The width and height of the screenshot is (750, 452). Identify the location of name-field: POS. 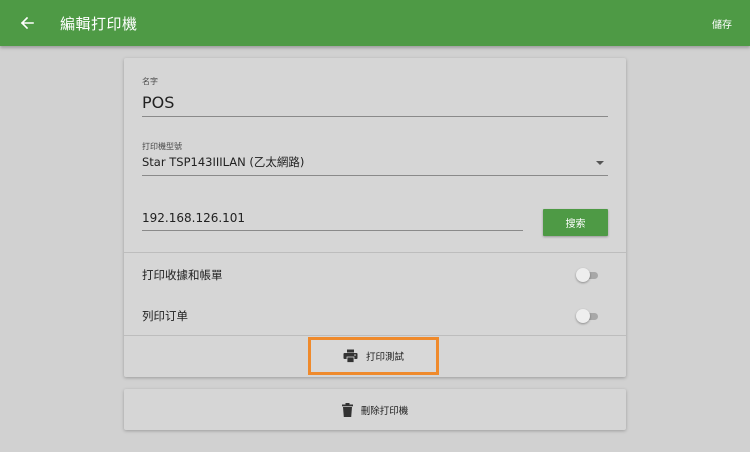
(158, 102).